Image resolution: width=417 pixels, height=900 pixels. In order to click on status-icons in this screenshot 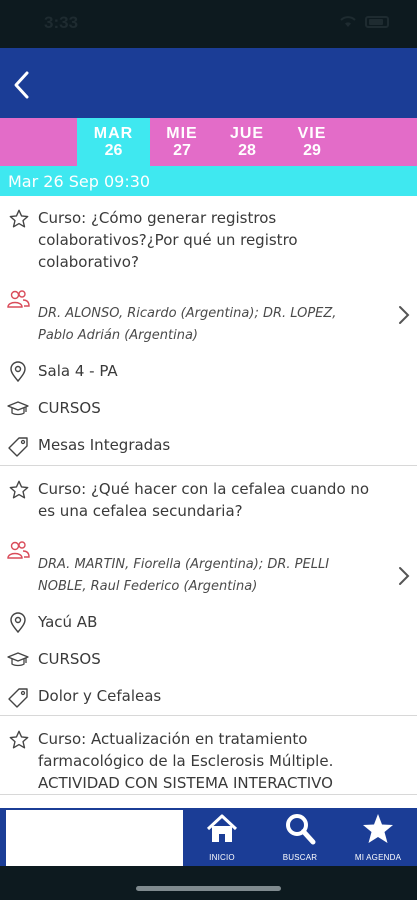, I will do `click(364, 21)`.